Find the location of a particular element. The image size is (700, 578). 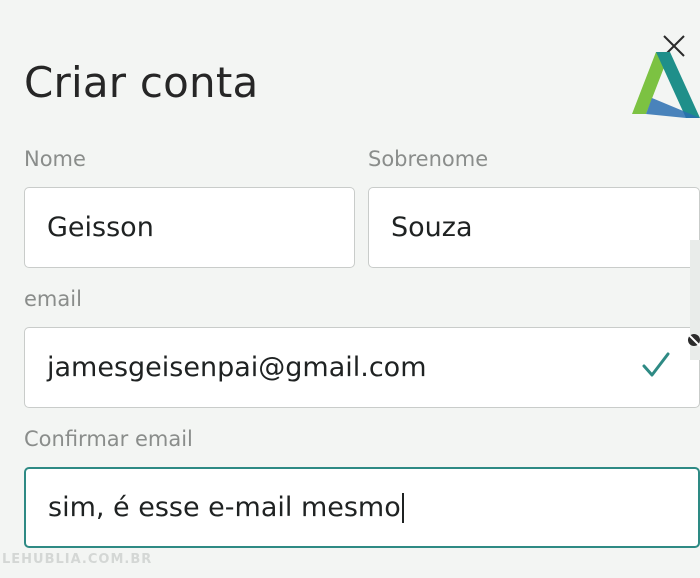

first-name-value: Geisson is located at coordinates (100, 227).